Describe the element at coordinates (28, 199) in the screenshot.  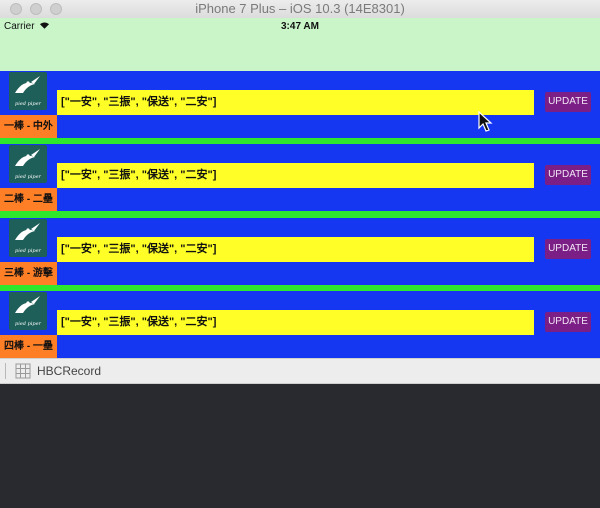
I see `player-name-label: 二棒 - 二壘` at that location.